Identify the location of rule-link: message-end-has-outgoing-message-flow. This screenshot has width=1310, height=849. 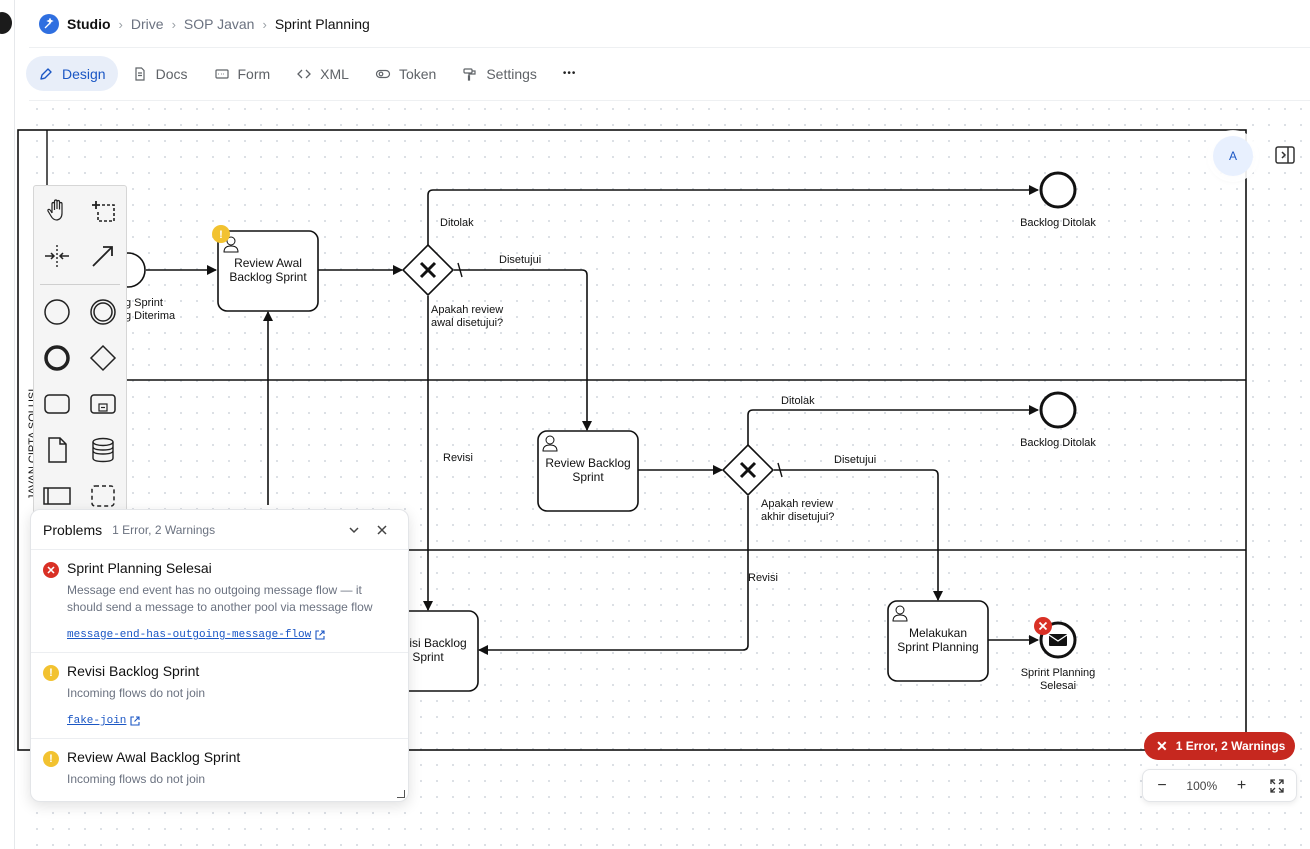
(196, 635).